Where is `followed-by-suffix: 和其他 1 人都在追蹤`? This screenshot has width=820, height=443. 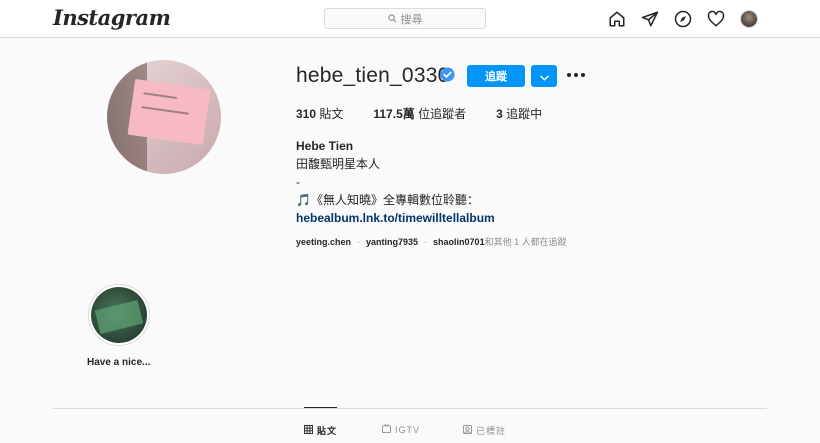
followed-by-suffix: 和其他 1 人都在追蹤 is located at coordinates (525, 242).